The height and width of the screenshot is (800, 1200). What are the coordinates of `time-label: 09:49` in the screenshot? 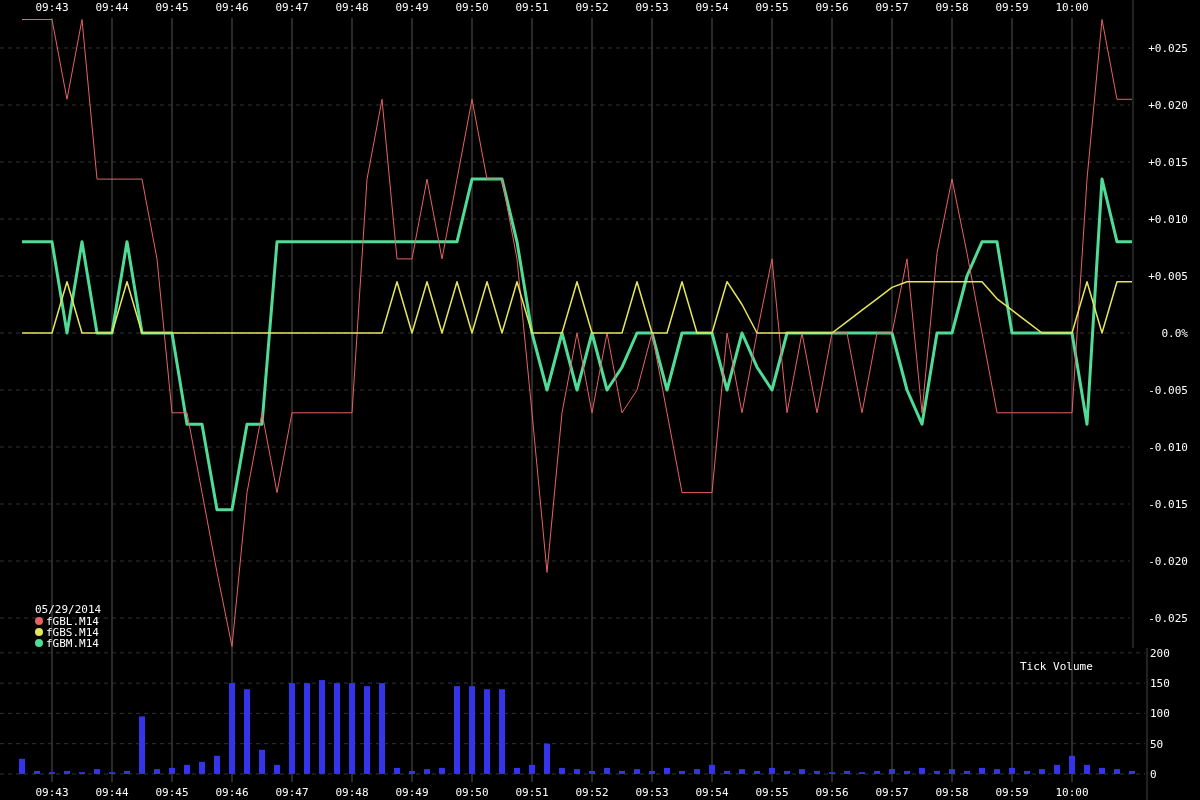 It's located at (412, 7).